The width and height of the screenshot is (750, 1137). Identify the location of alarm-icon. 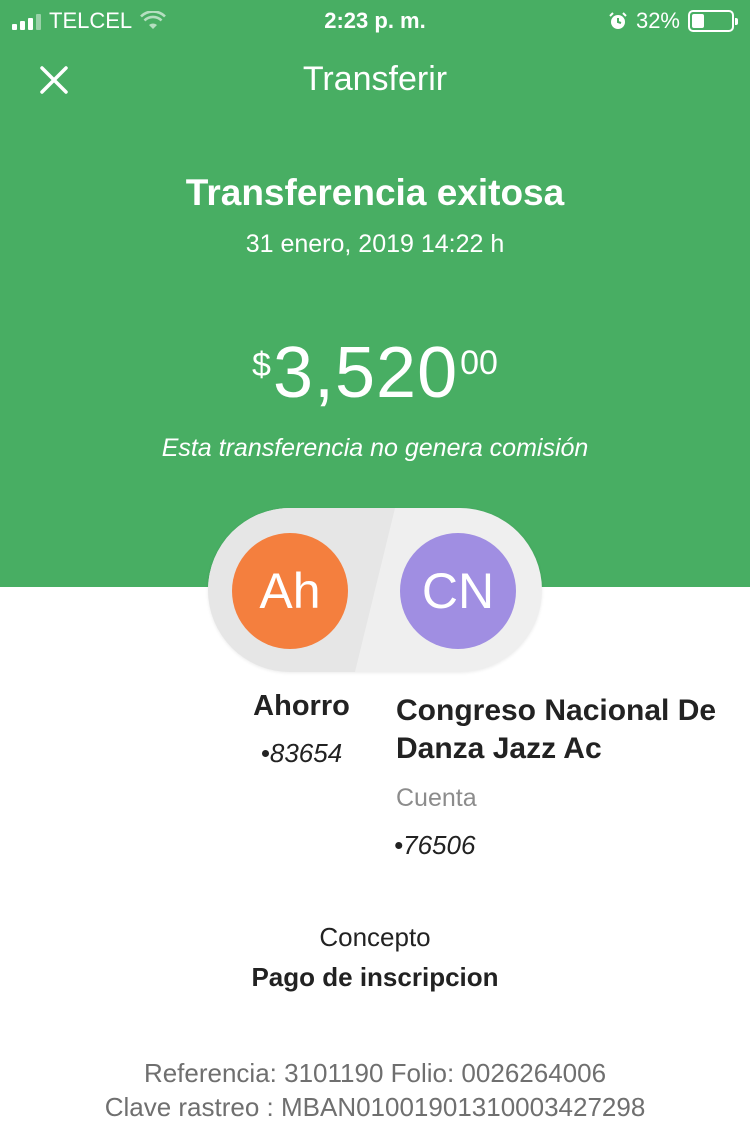
(618, 20).